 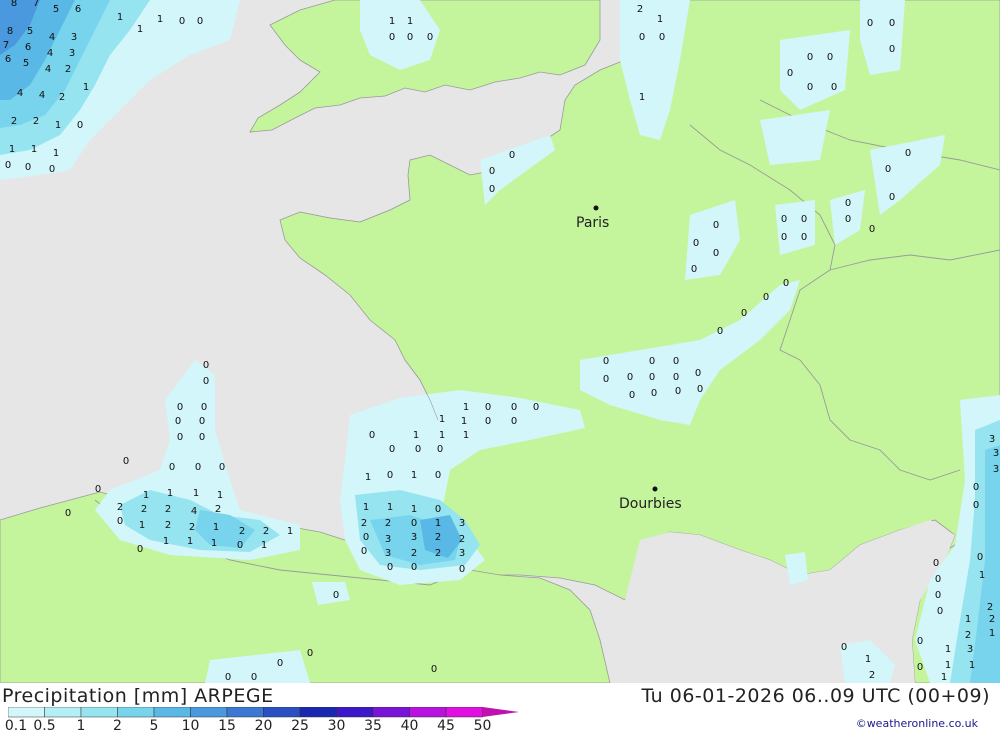 What do you see at coordinates (263, 726) in the screenshot?
I see `legend-tick-label: 20` at bounding box center [263, 726].